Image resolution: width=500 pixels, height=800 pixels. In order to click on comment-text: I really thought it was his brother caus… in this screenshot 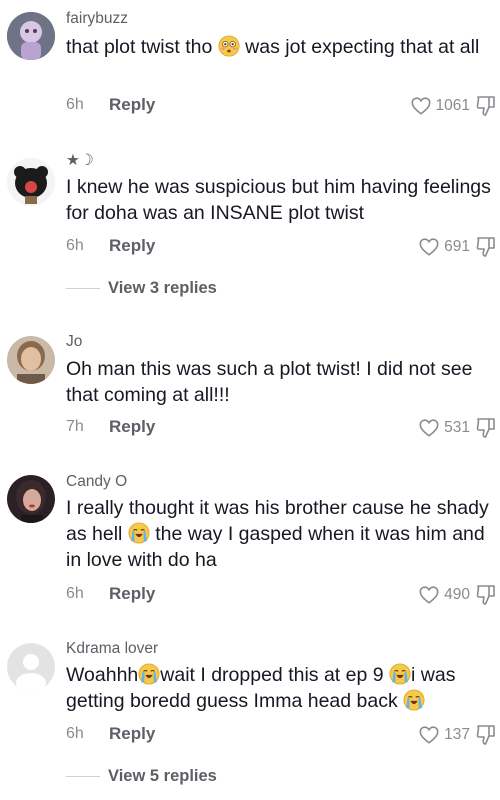, I will do `click(281, 534)`.